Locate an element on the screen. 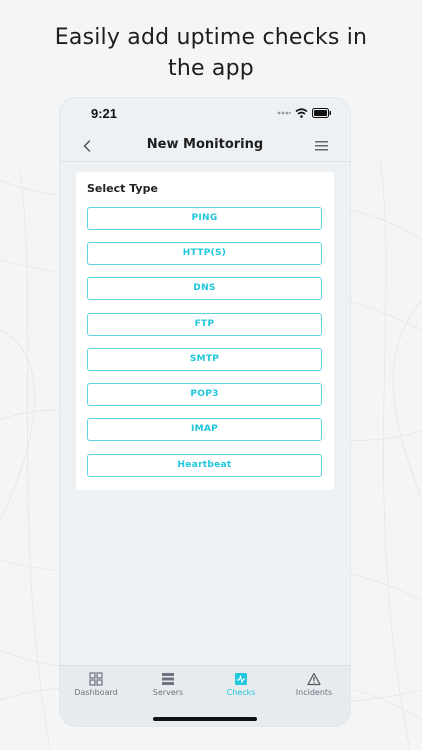 The image size is (422, 750). status-time: 9:21 is located at coordinates (104, 113).